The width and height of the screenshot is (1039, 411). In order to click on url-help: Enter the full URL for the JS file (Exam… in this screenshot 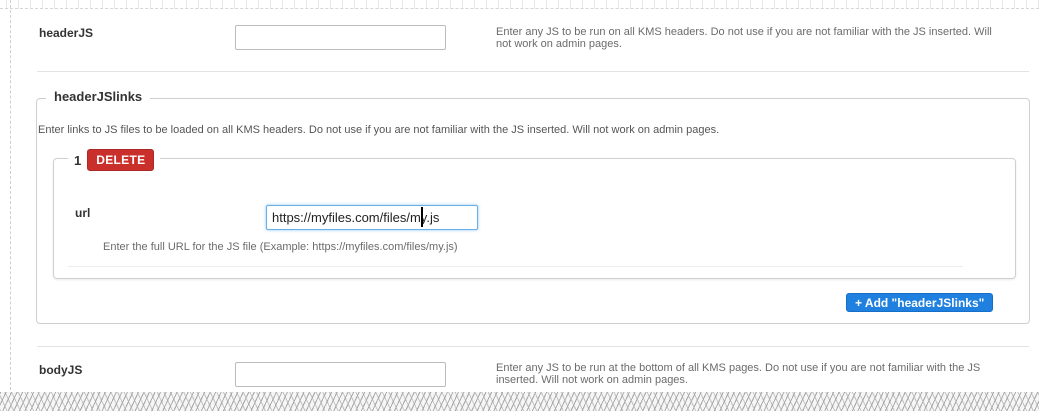, I will do `click(280, 247)`.